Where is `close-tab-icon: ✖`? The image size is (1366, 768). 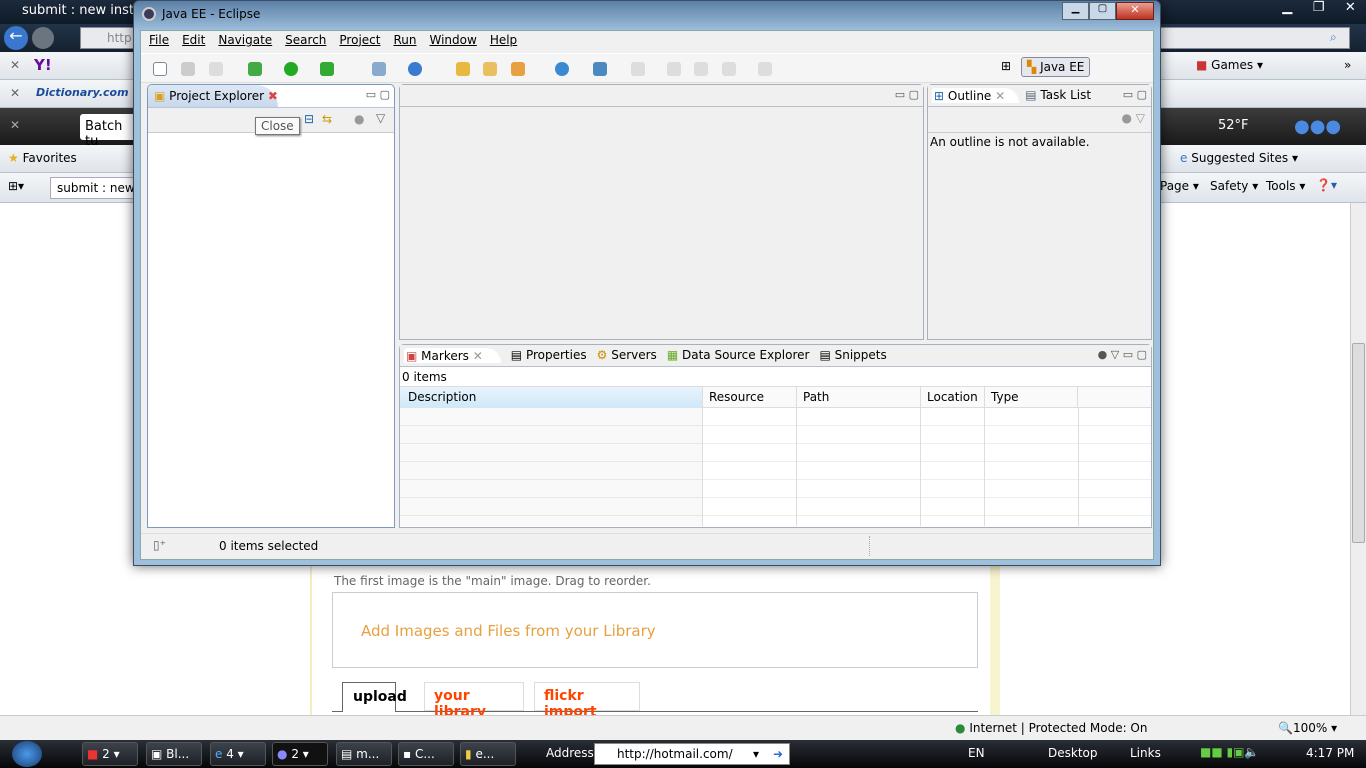 close-tab-icon: ✖ is located at coordinates (273, 96).